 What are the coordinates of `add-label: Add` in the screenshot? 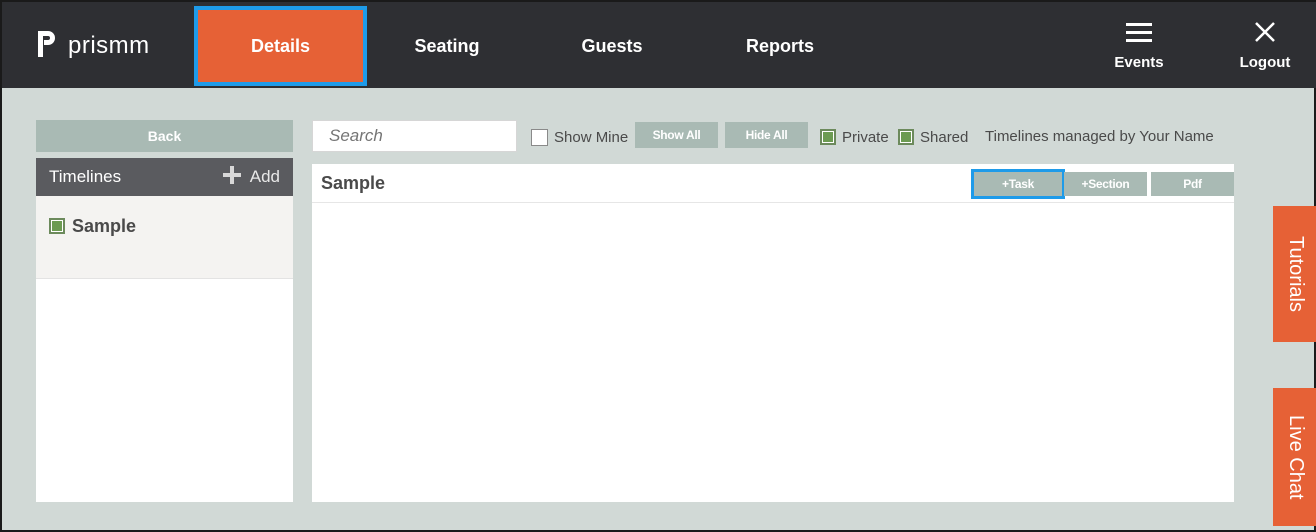 It's located at (264, 176).